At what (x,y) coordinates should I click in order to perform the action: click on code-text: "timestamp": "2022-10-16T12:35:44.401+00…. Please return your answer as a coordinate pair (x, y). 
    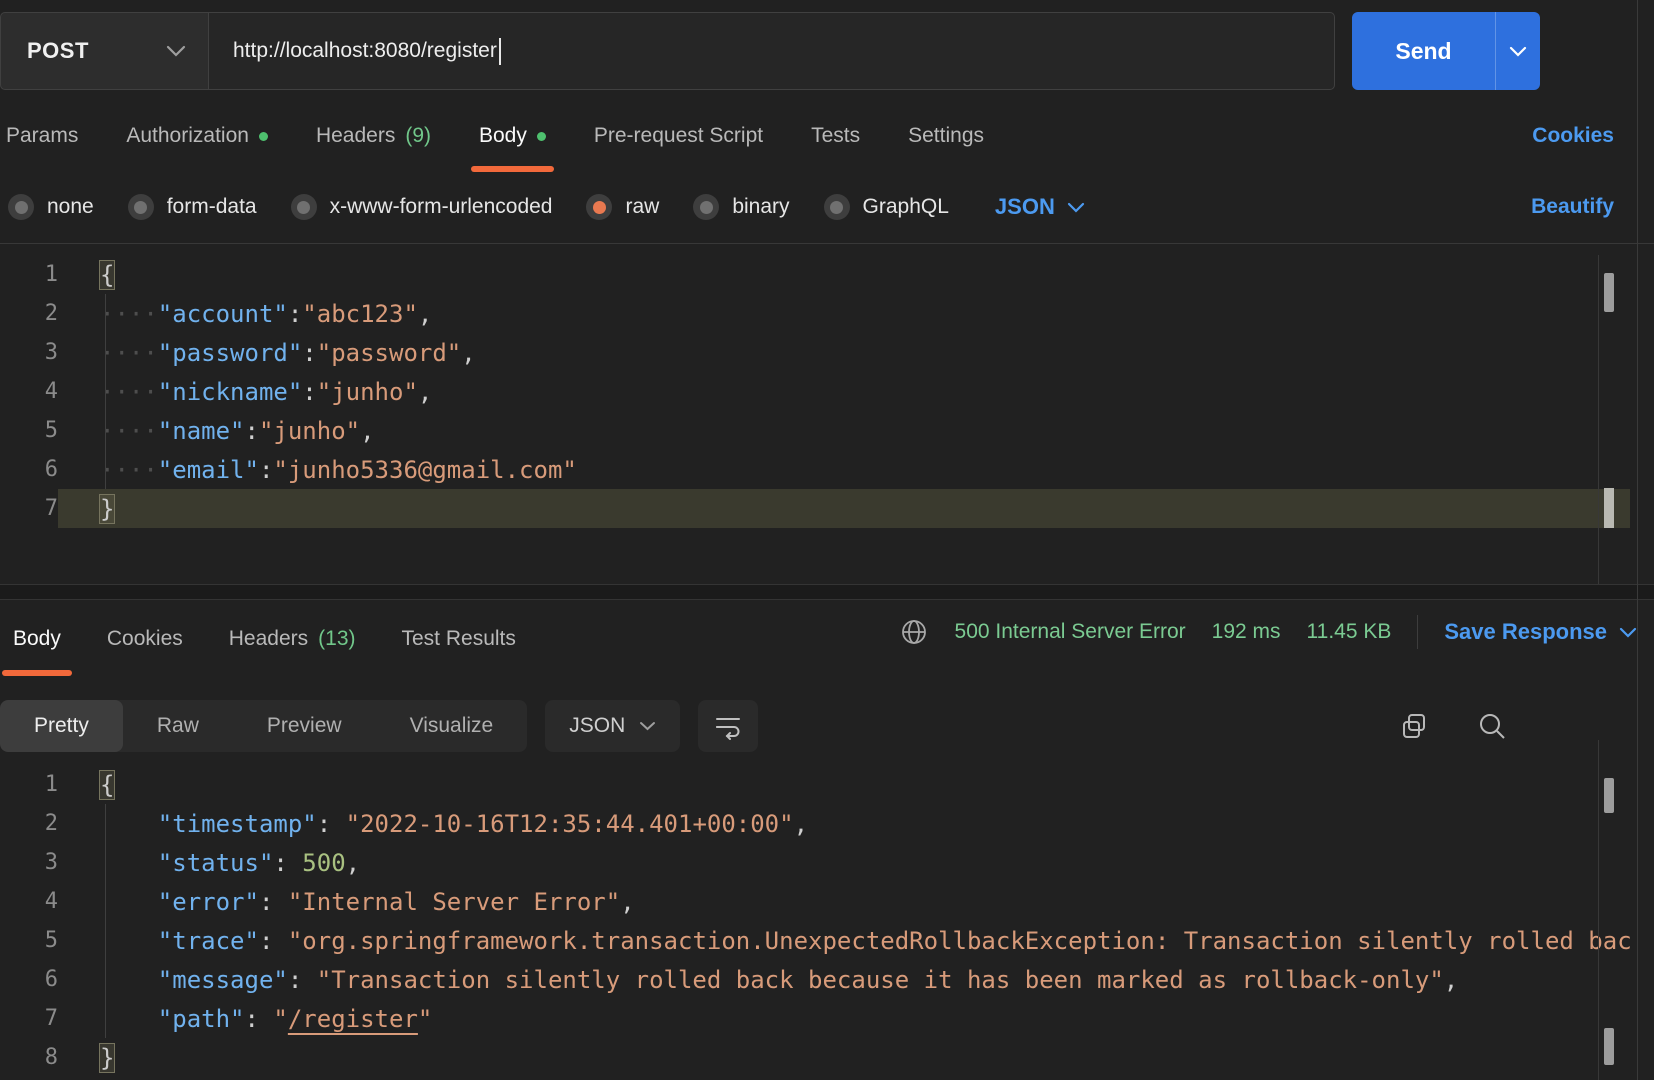
    Looking at the image, I should click on (844, 823).